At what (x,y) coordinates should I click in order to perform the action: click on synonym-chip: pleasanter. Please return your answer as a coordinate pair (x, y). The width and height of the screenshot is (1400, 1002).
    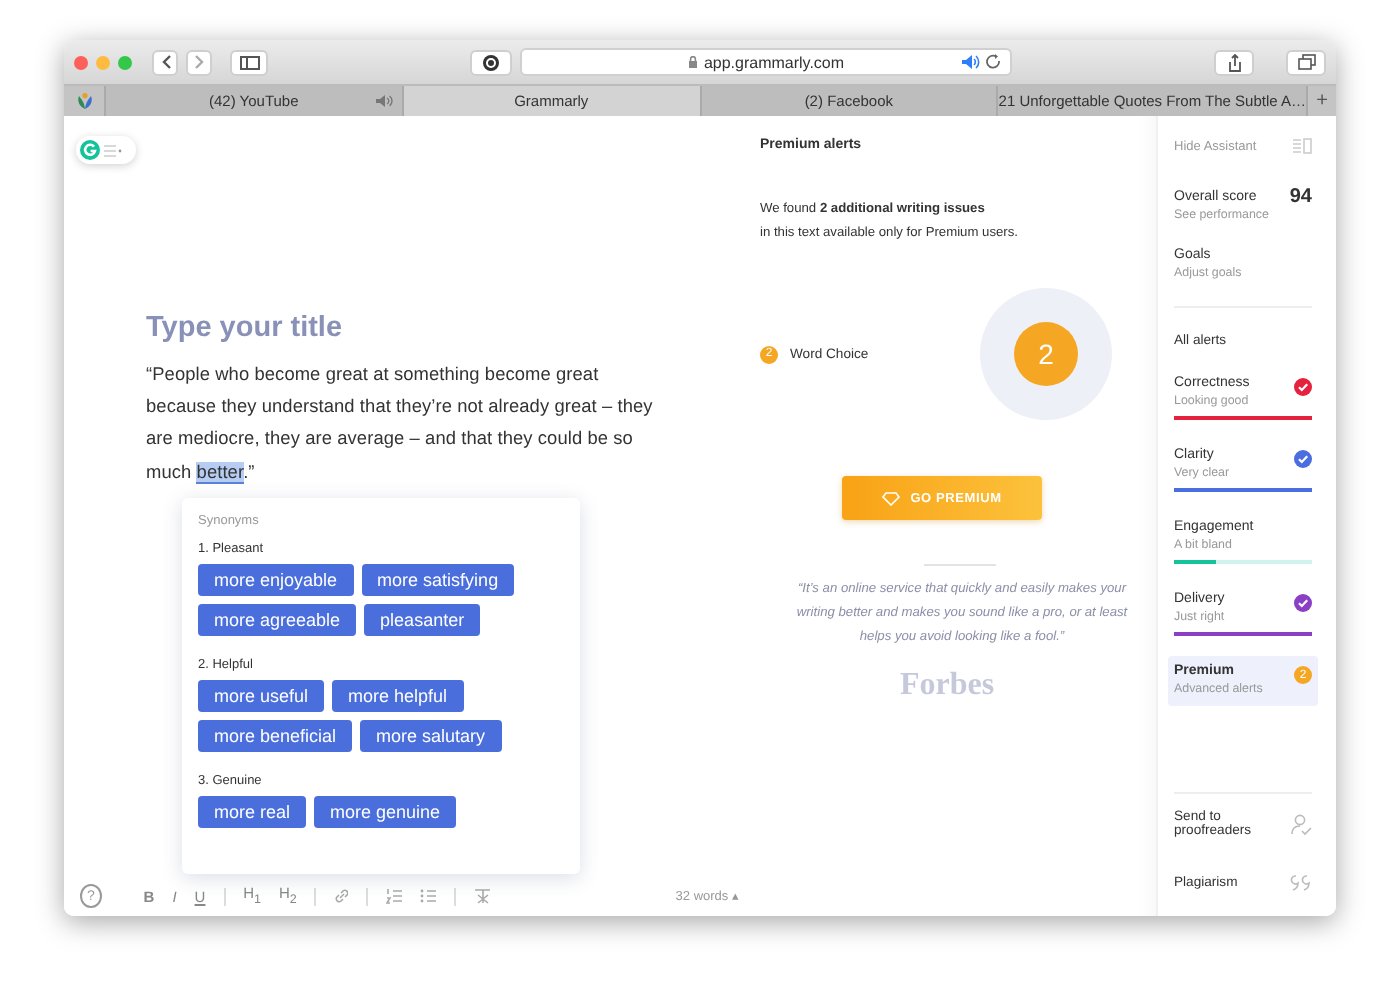
    Looking at the image, I should click on (422, 620).